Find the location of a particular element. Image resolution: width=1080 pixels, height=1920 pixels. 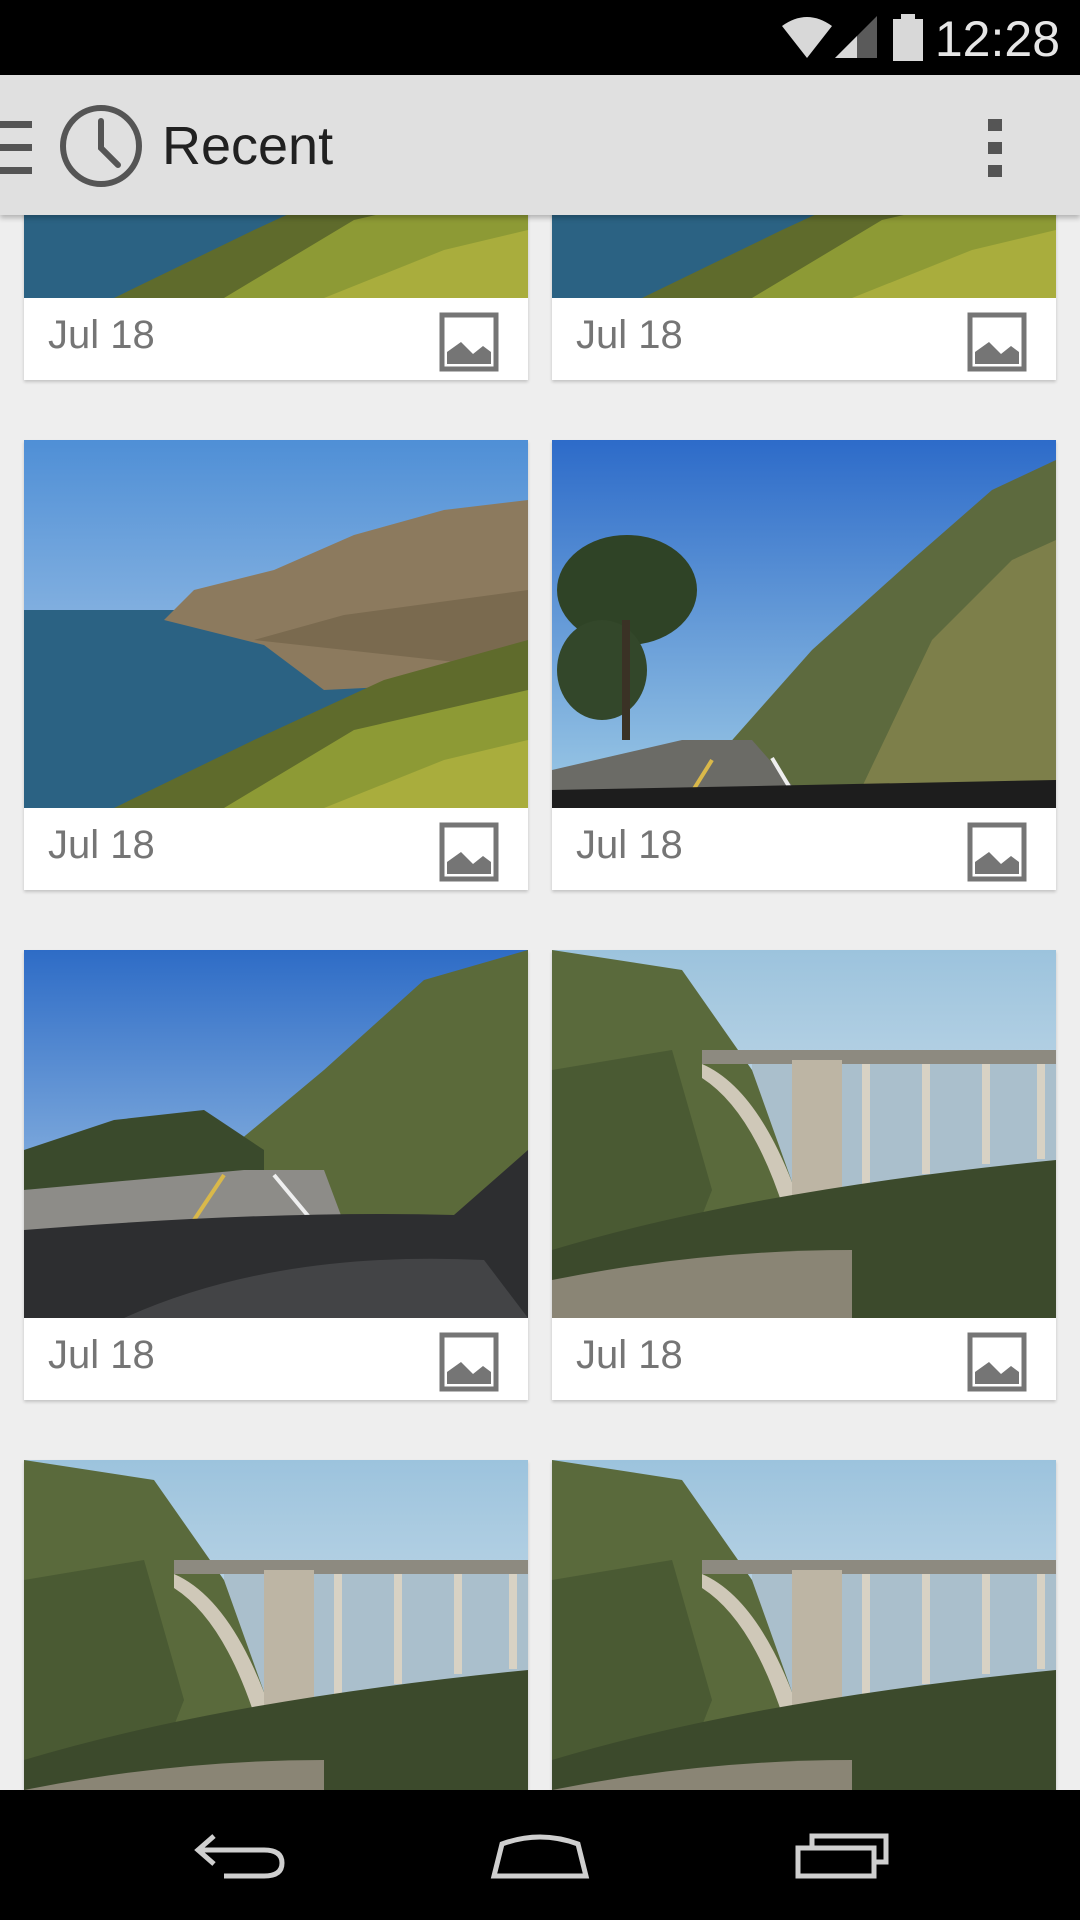

clock-icon is located at coordinates (101, 146).